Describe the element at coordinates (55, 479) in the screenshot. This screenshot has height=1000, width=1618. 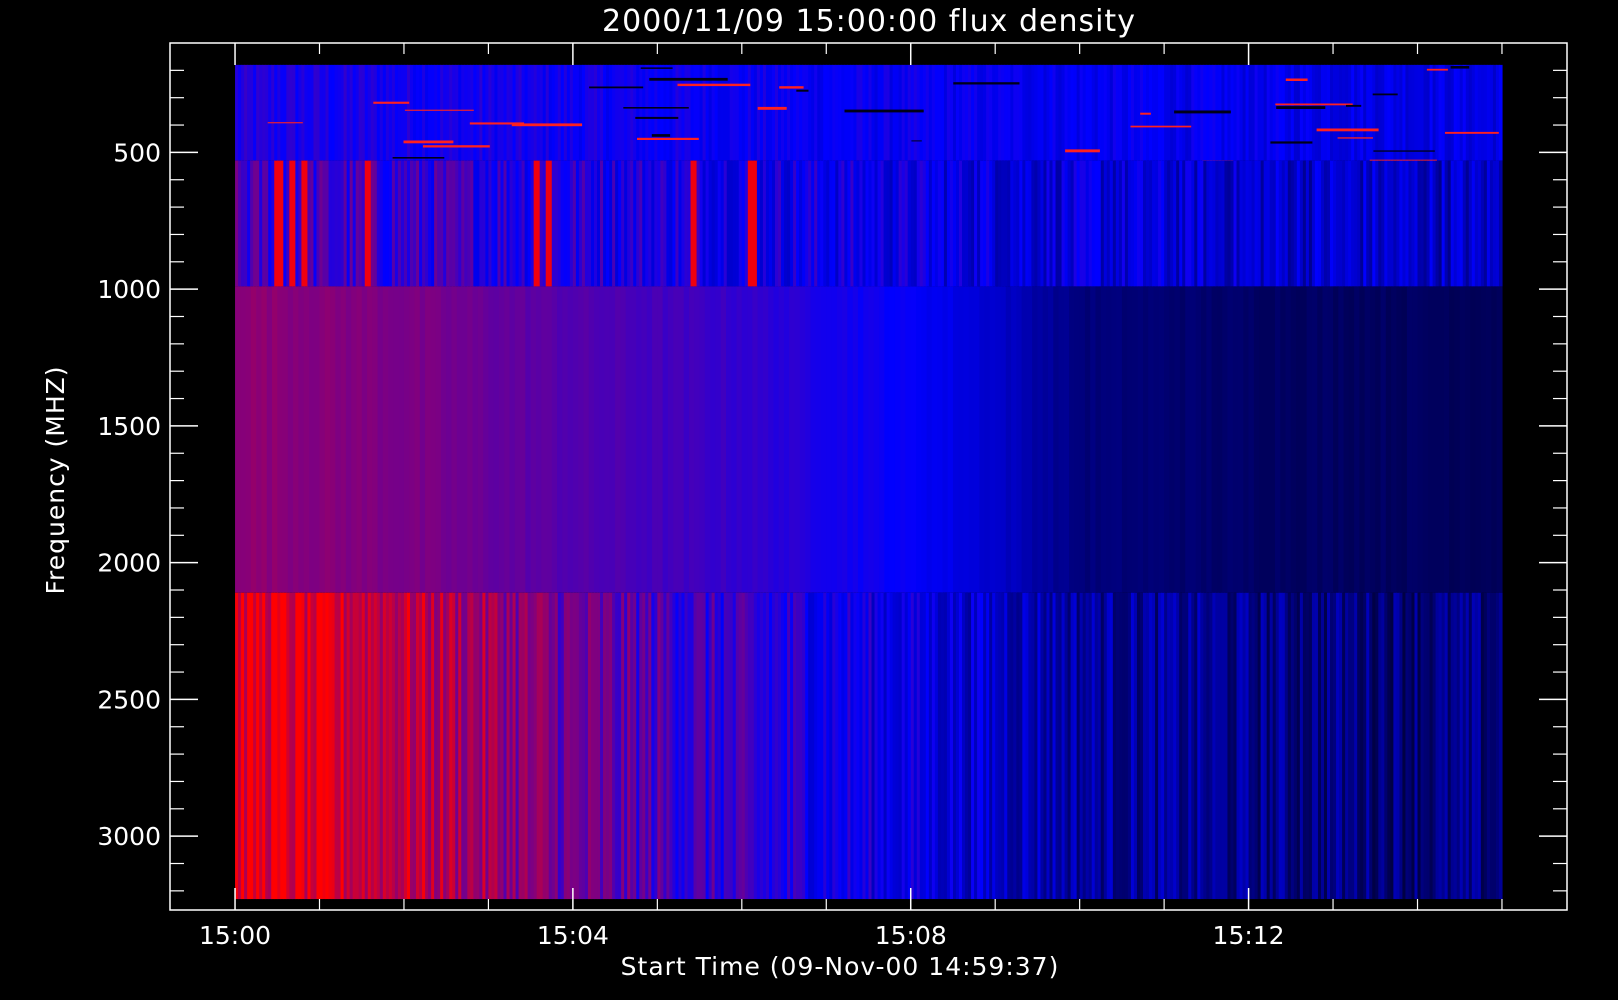
I see `y-axis-label: Frequency (MHZ)` at that location.